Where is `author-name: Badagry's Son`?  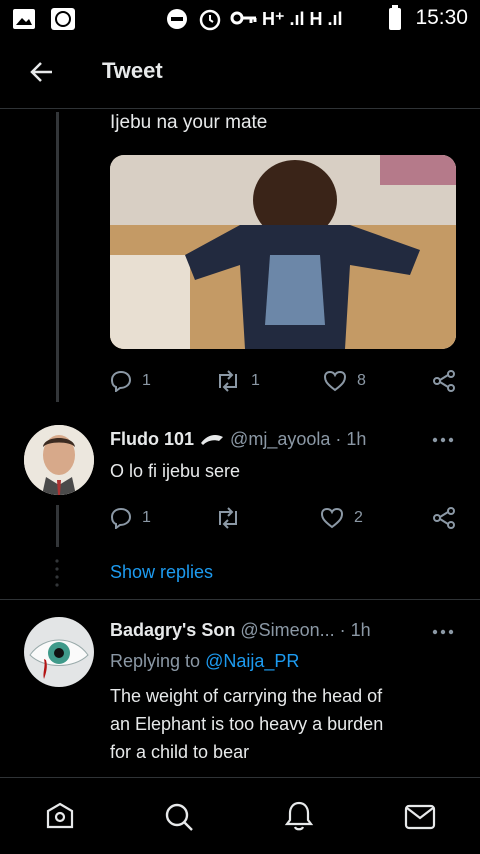 author-name: Badagry's Son is located at coordinates (172, 630).